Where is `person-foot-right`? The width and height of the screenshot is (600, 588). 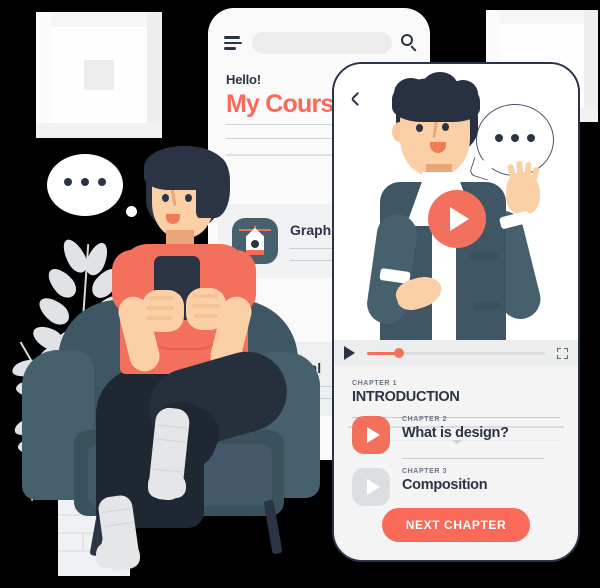
person-foot-right is located at coordinates (167, 485).